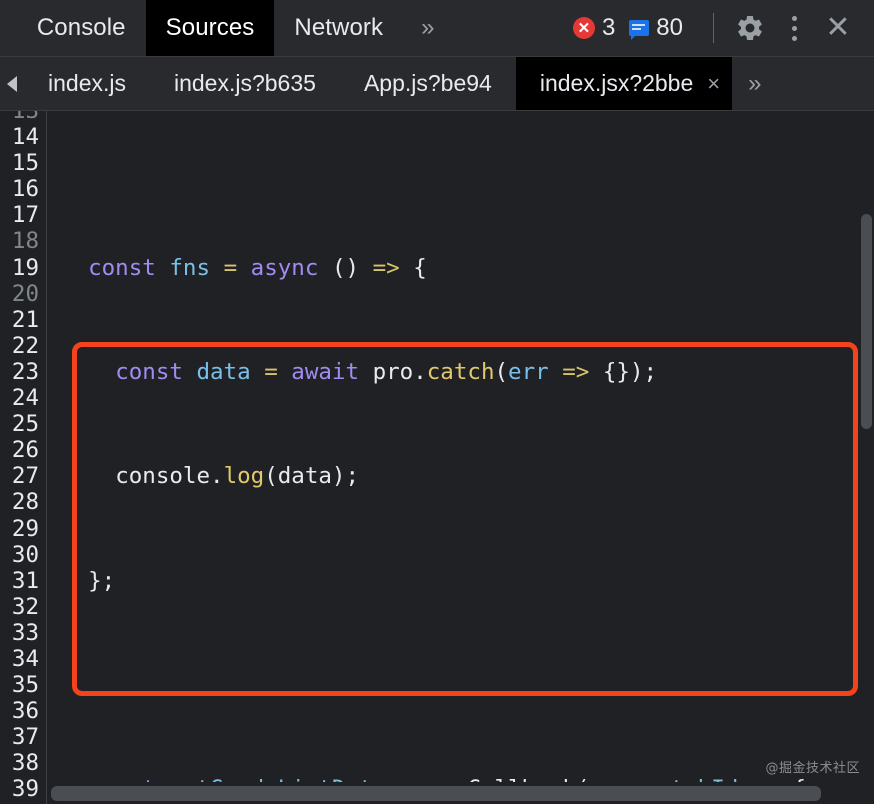 The image size is (874, 804). Describe the element at coordinates (8, 28) in the screenshot. I see `panel-tab-elements: ts` at that location.